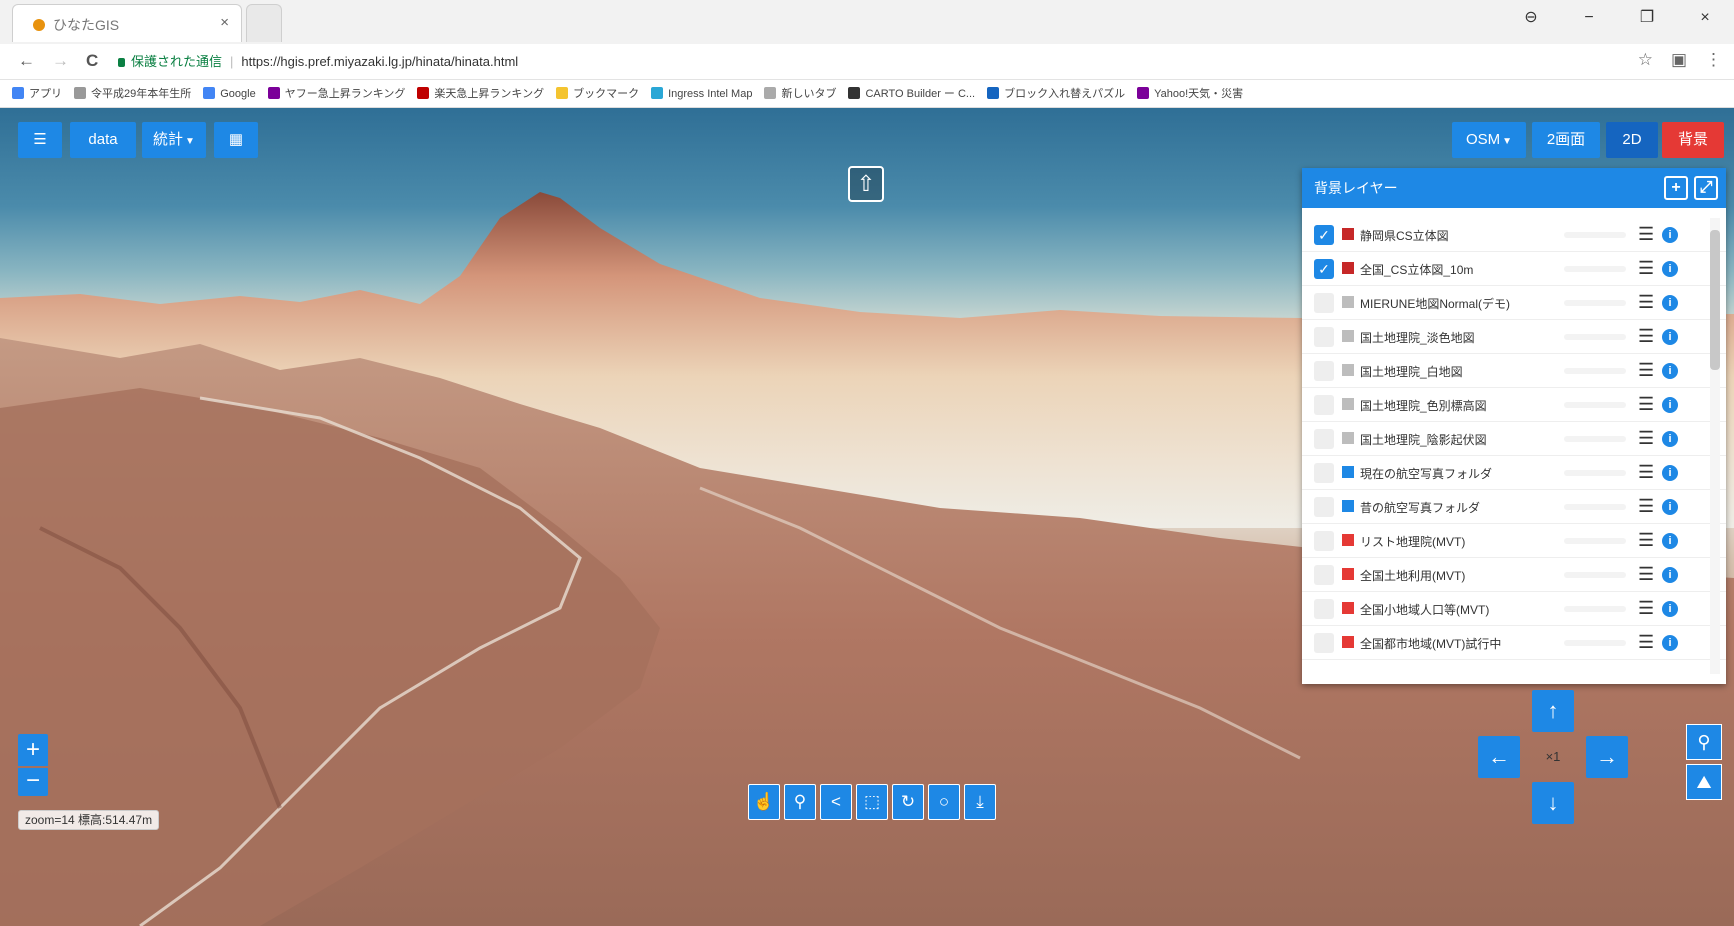  I want to click on rotate-icon: ↻, so click(908, 802).